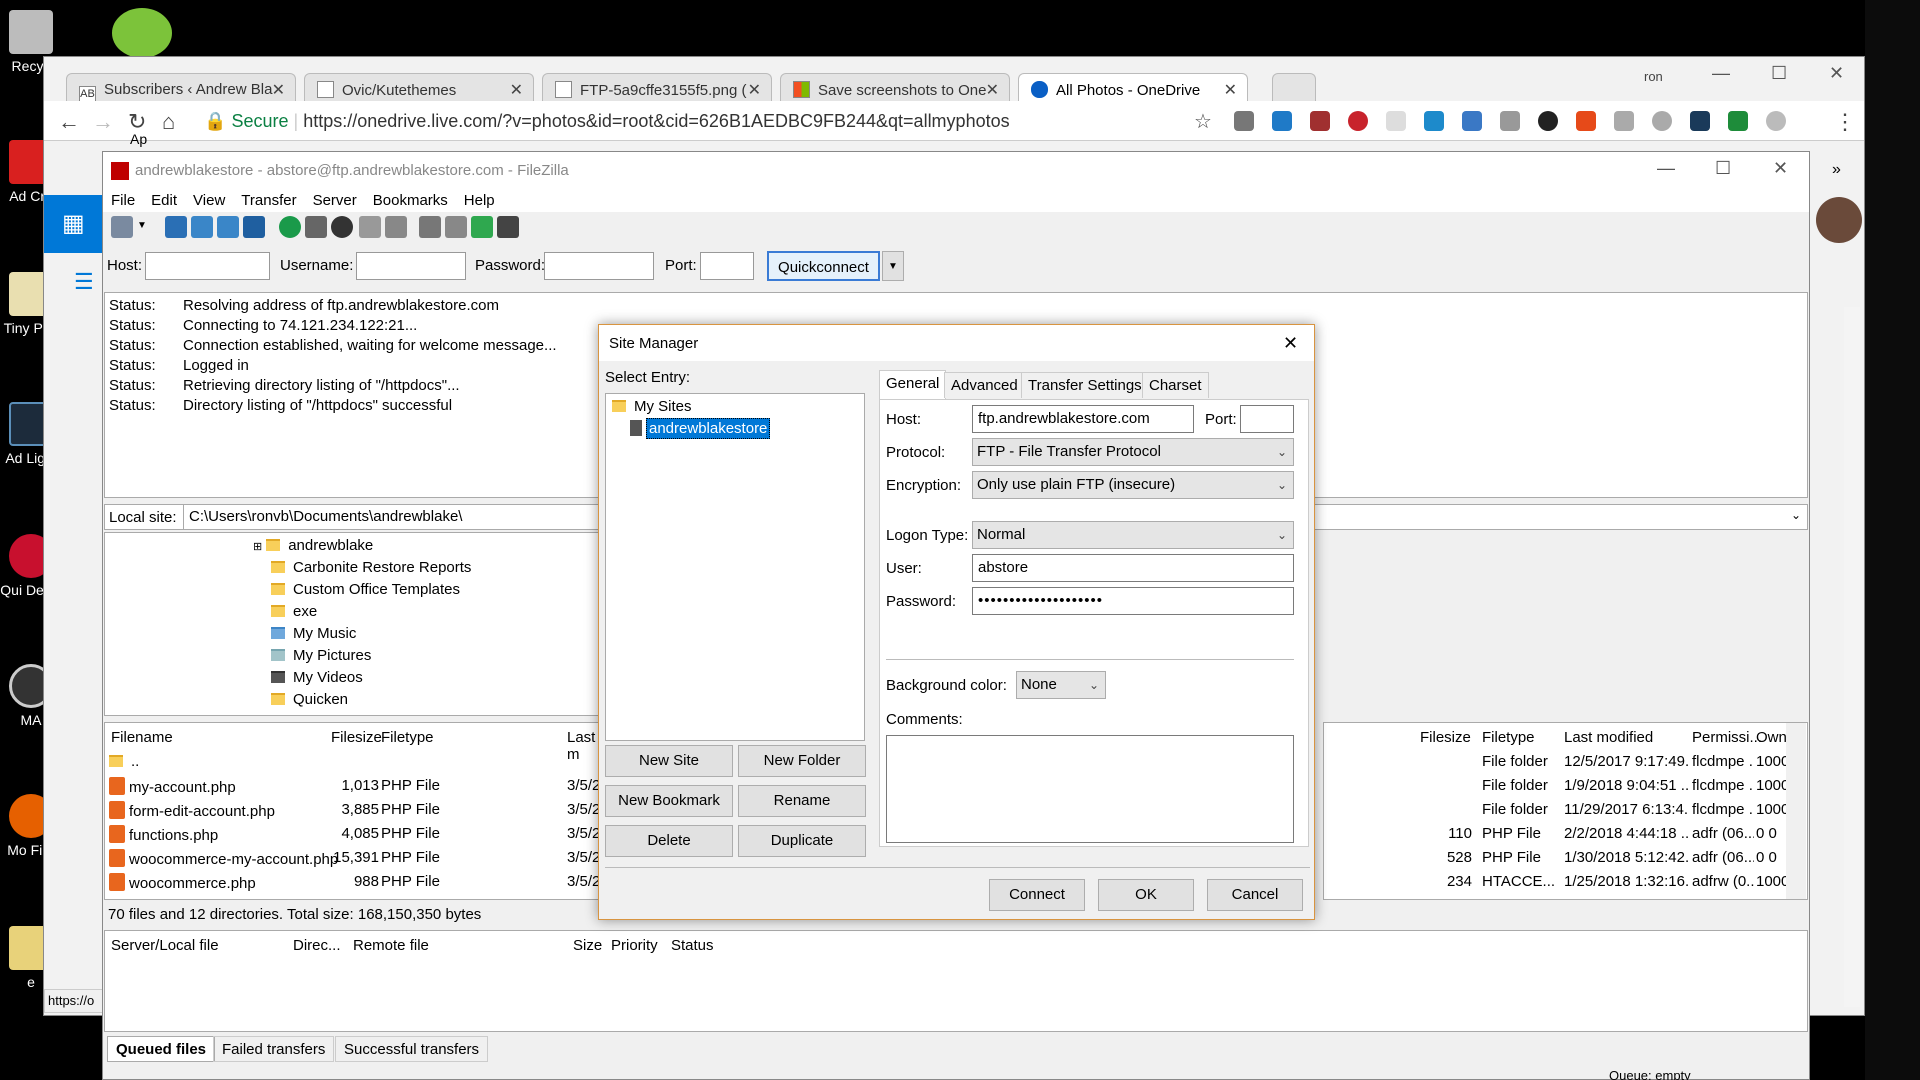  Describe the element at coordinates (913, 385) in the screenshot. I see `tab-general: General` at that location.